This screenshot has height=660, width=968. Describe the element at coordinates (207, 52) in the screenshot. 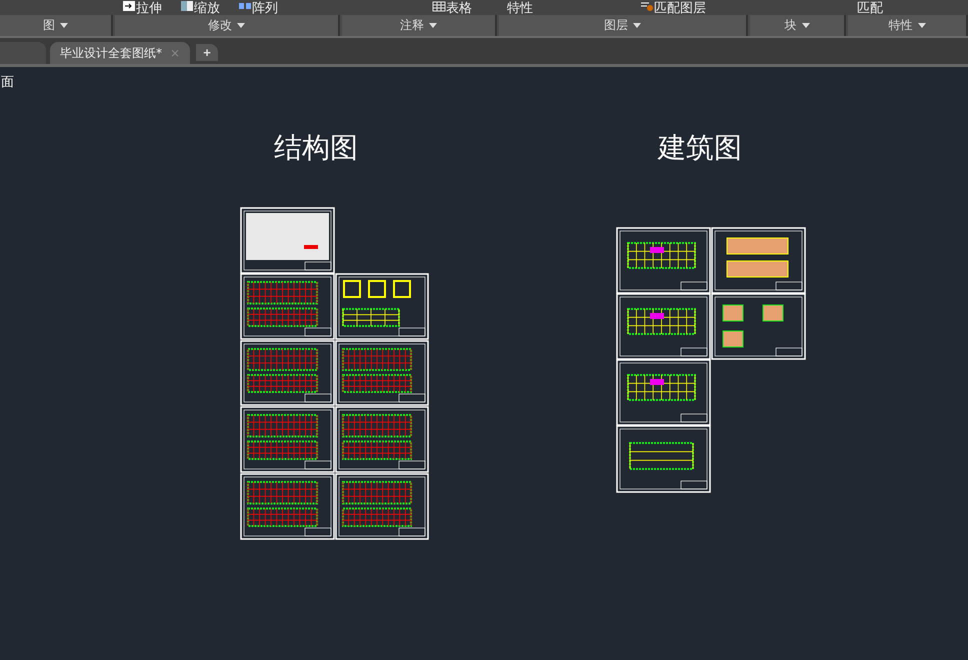

I see `new-tab-button: +` at that location.